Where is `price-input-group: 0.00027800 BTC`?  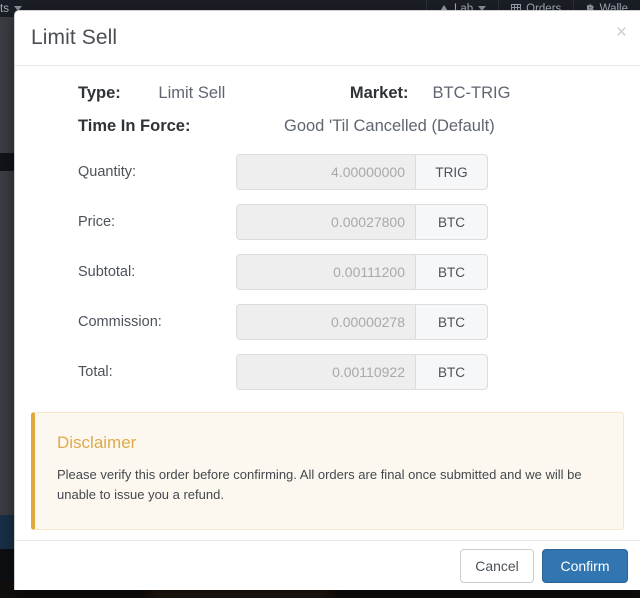
price-input-group: 0.00027800 BTC is located at coordinates (362, 222).